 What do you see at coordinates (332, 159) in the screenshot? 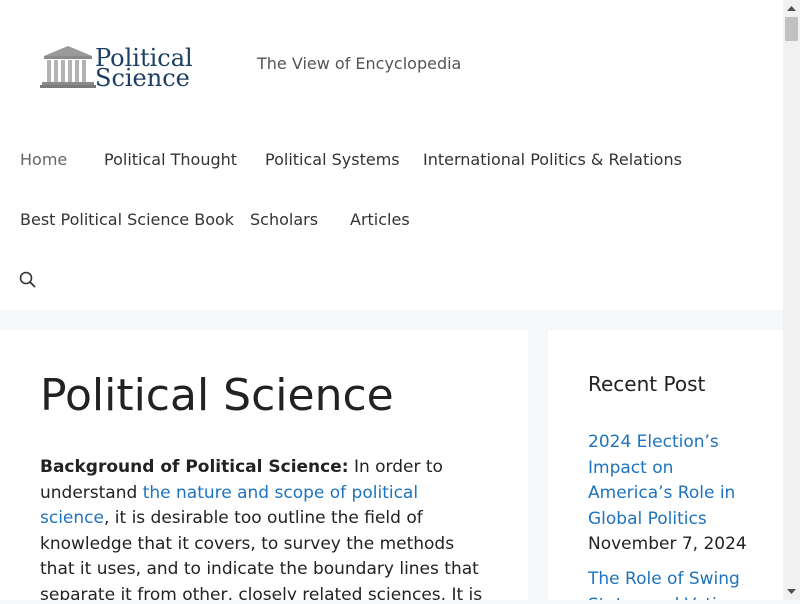
I see `nav-item-political-systems: Political Systems` at bounding box center [332, 159].